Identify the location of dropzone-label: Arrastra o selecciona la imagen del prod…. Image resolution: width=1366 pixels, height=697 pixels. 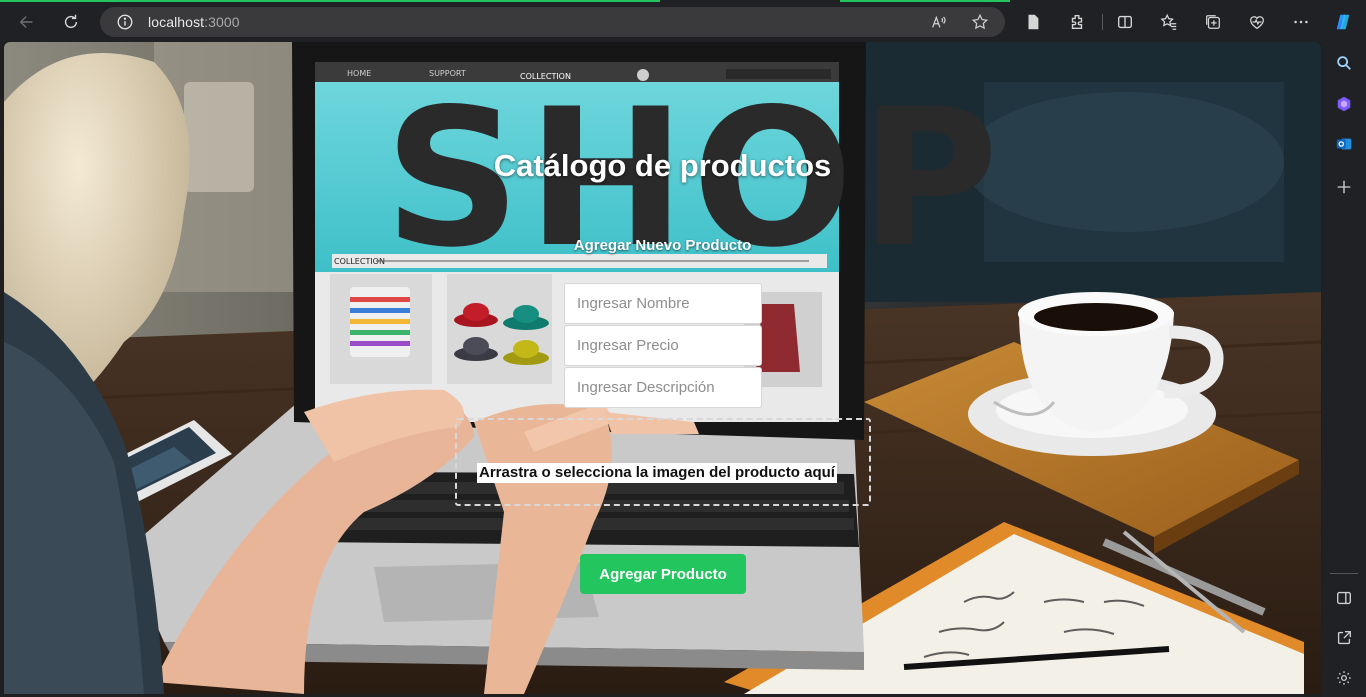
(657, 473).